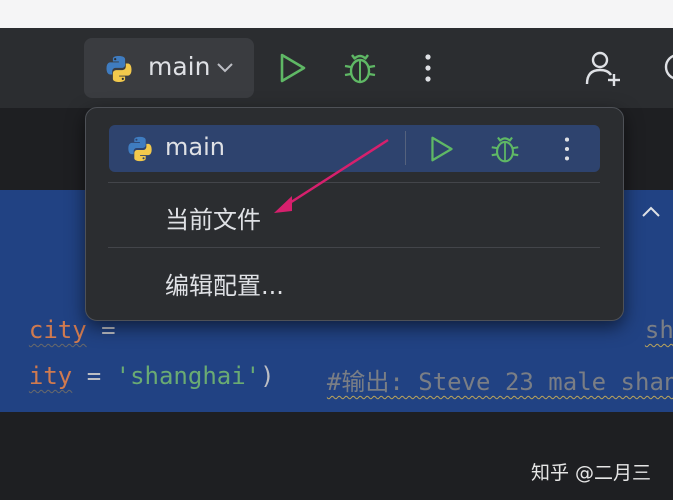  Describe the element at coordinates (188, 376) in the screenshot. I see `code-token-string: 'shanghai'` at that location.